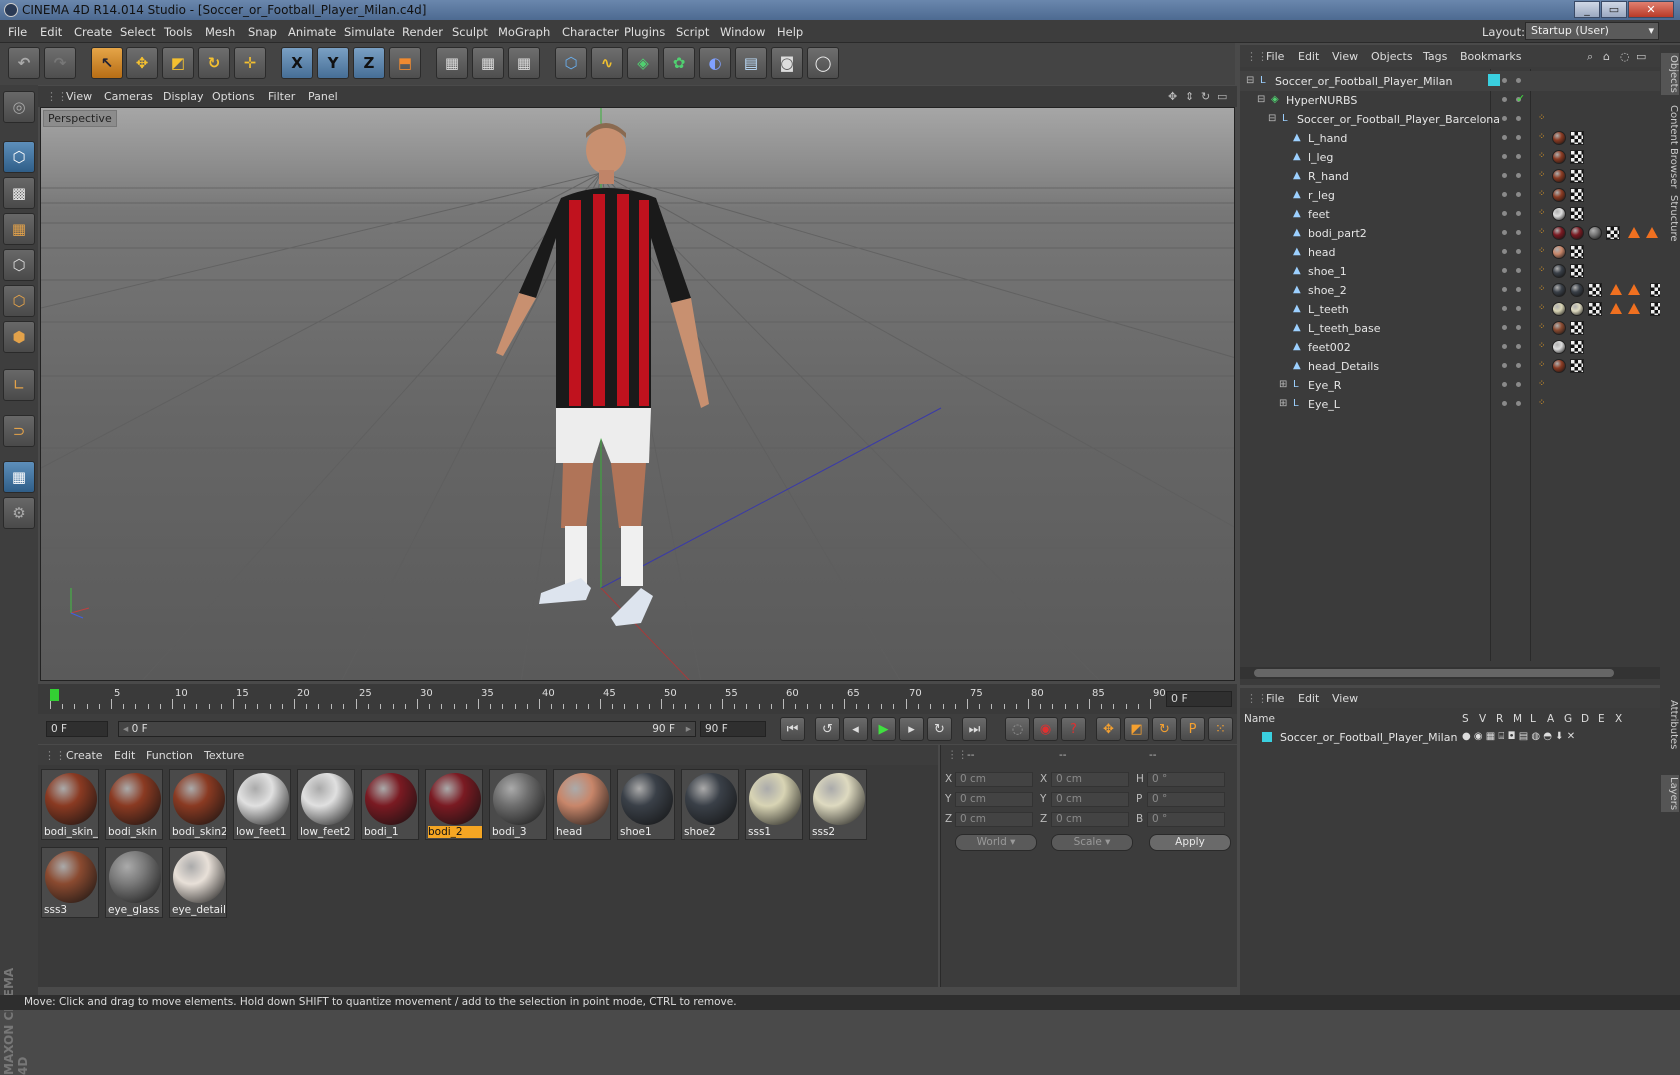  What do you see at coordinates (590, 32) in the screenshot?
I see `menu-character: Character` at bounding box center [590, 32].